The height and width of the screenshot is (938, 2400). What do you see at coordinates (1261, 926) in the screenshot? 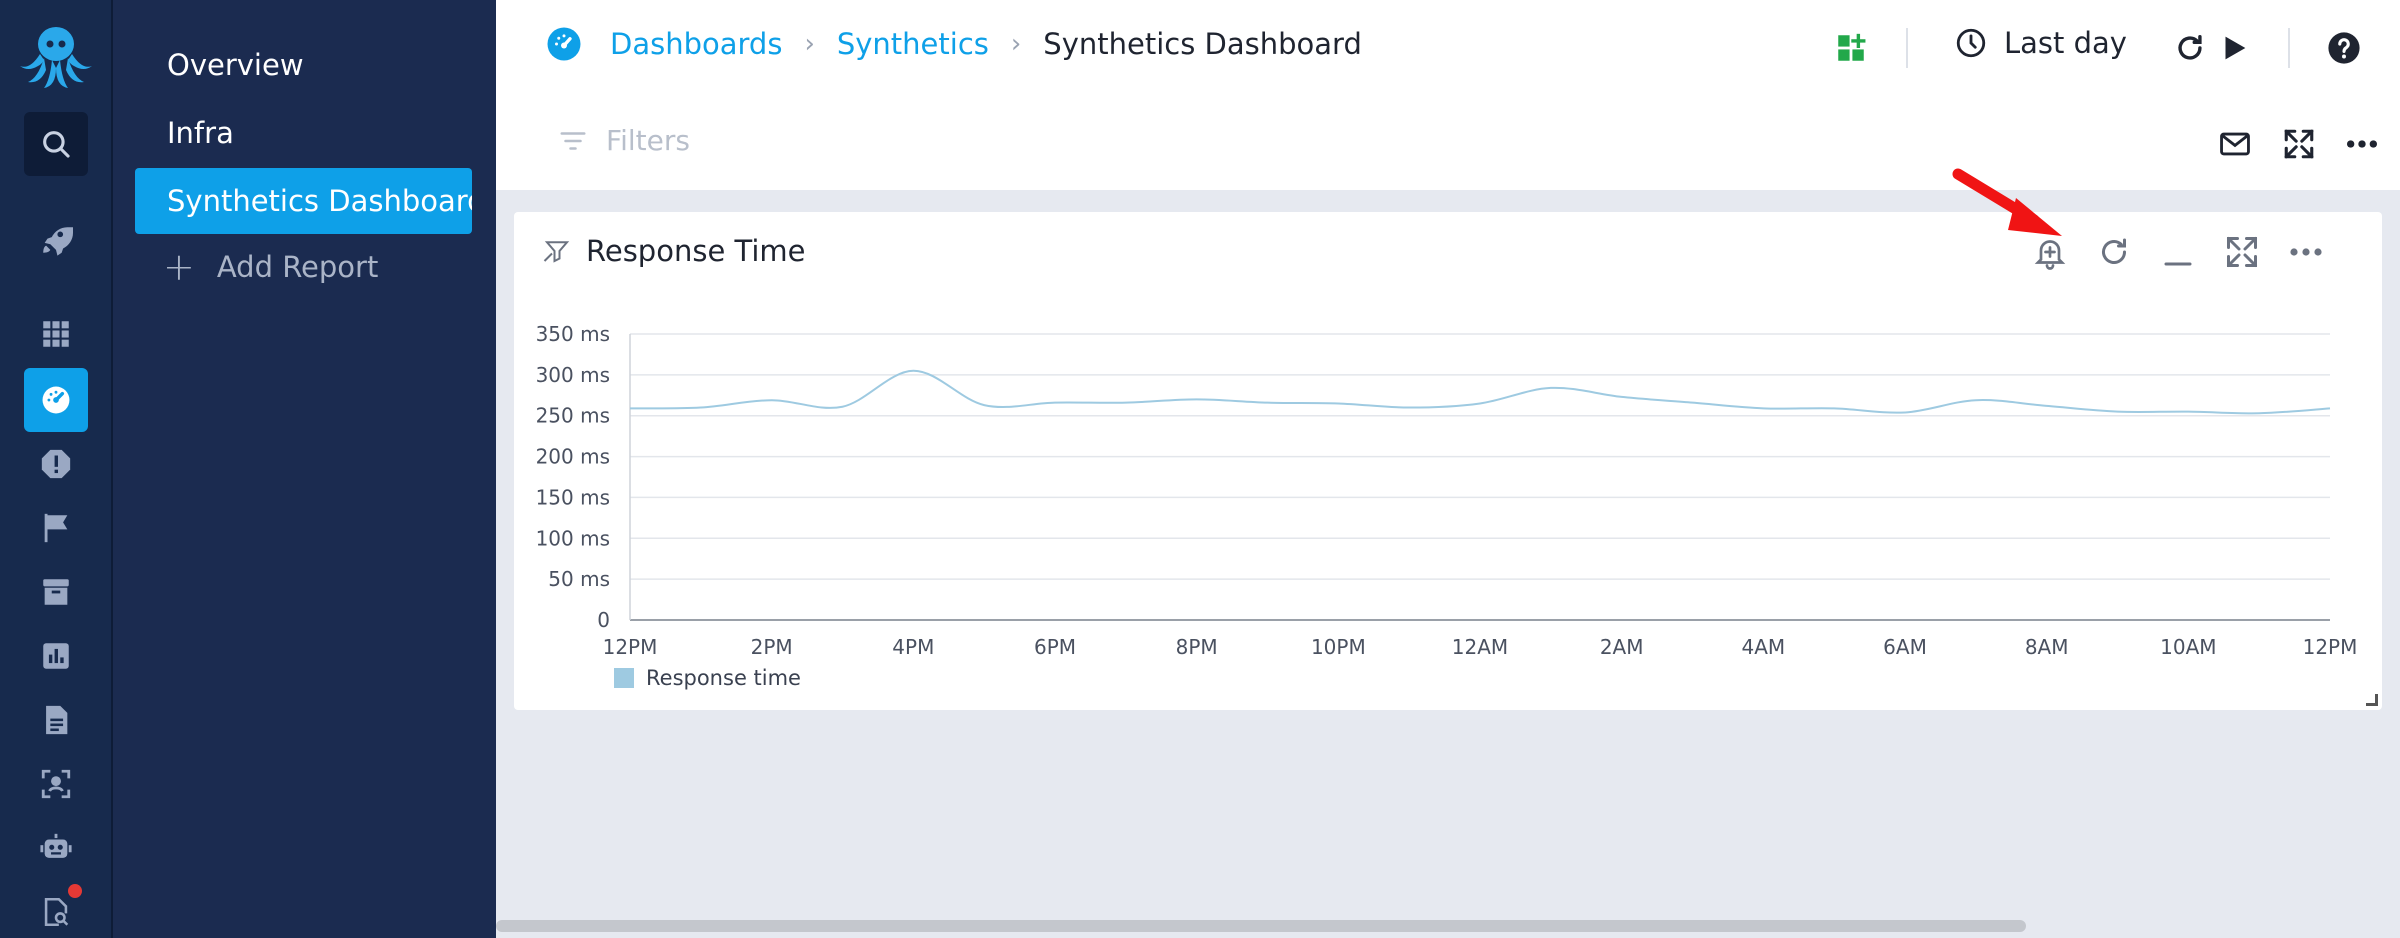
I see `horizontal-scrollbar` at bounding box center [1261, 926].